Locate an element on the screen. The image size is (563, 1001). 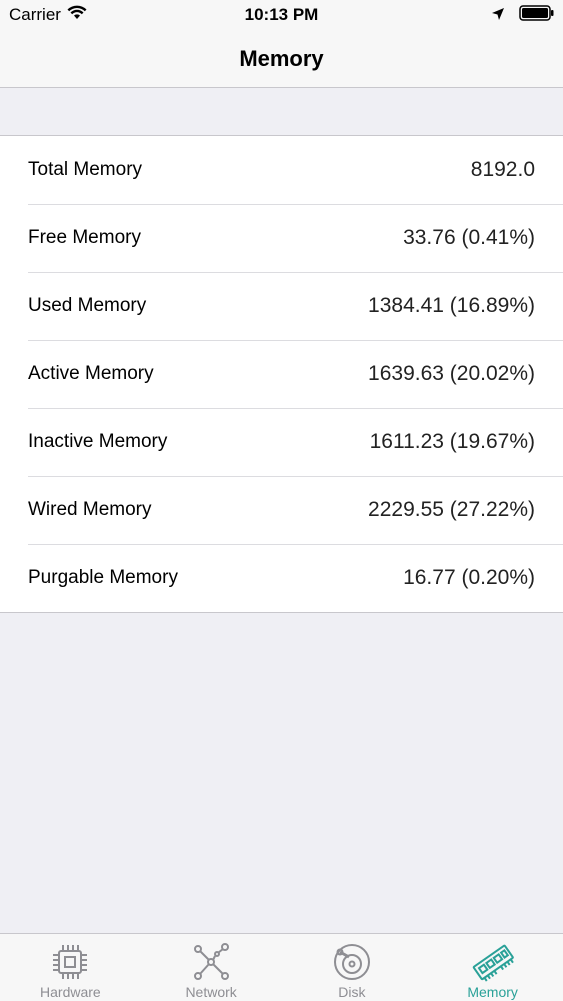
status-bar: Carrier 10:13 PM is located at coordinates (281, 15).